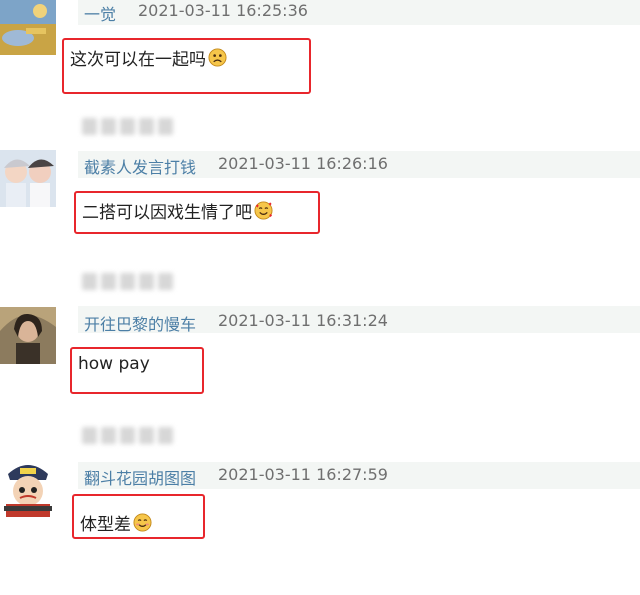 The height and width of the screenshot is (595, 640). I want to click on comment-text: 体型差, so click(105, 525).